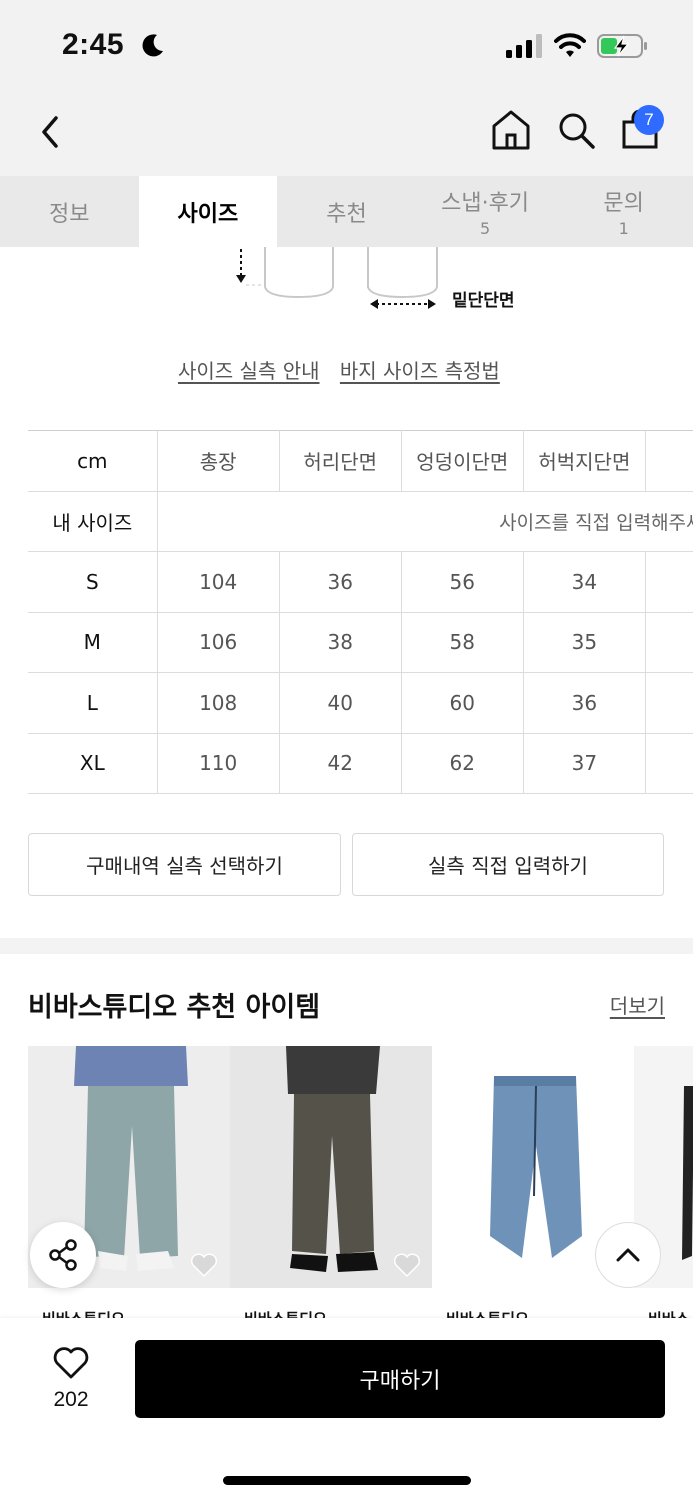  Describe the element at coordinates (649, 120) in the screenshot. I see `cart-count-badge: 7` at that location.